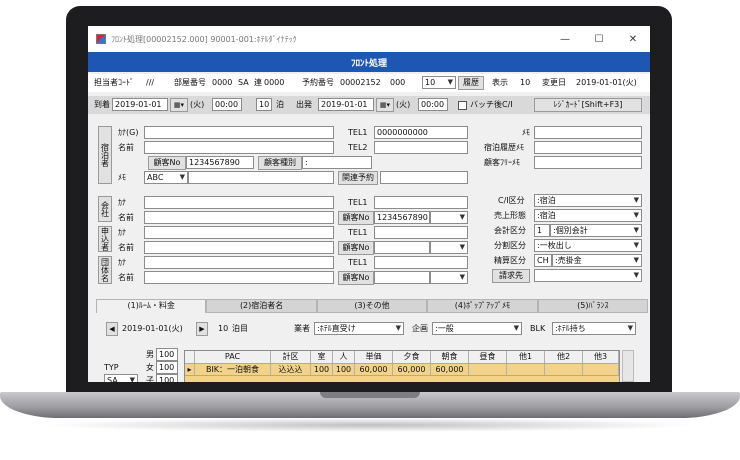 The width and height of the screenshot is (740, 460). Describe the element at coordinates (356, 218) in the screenshot. I see `company-customer-no-button: 顧客No` at that location.